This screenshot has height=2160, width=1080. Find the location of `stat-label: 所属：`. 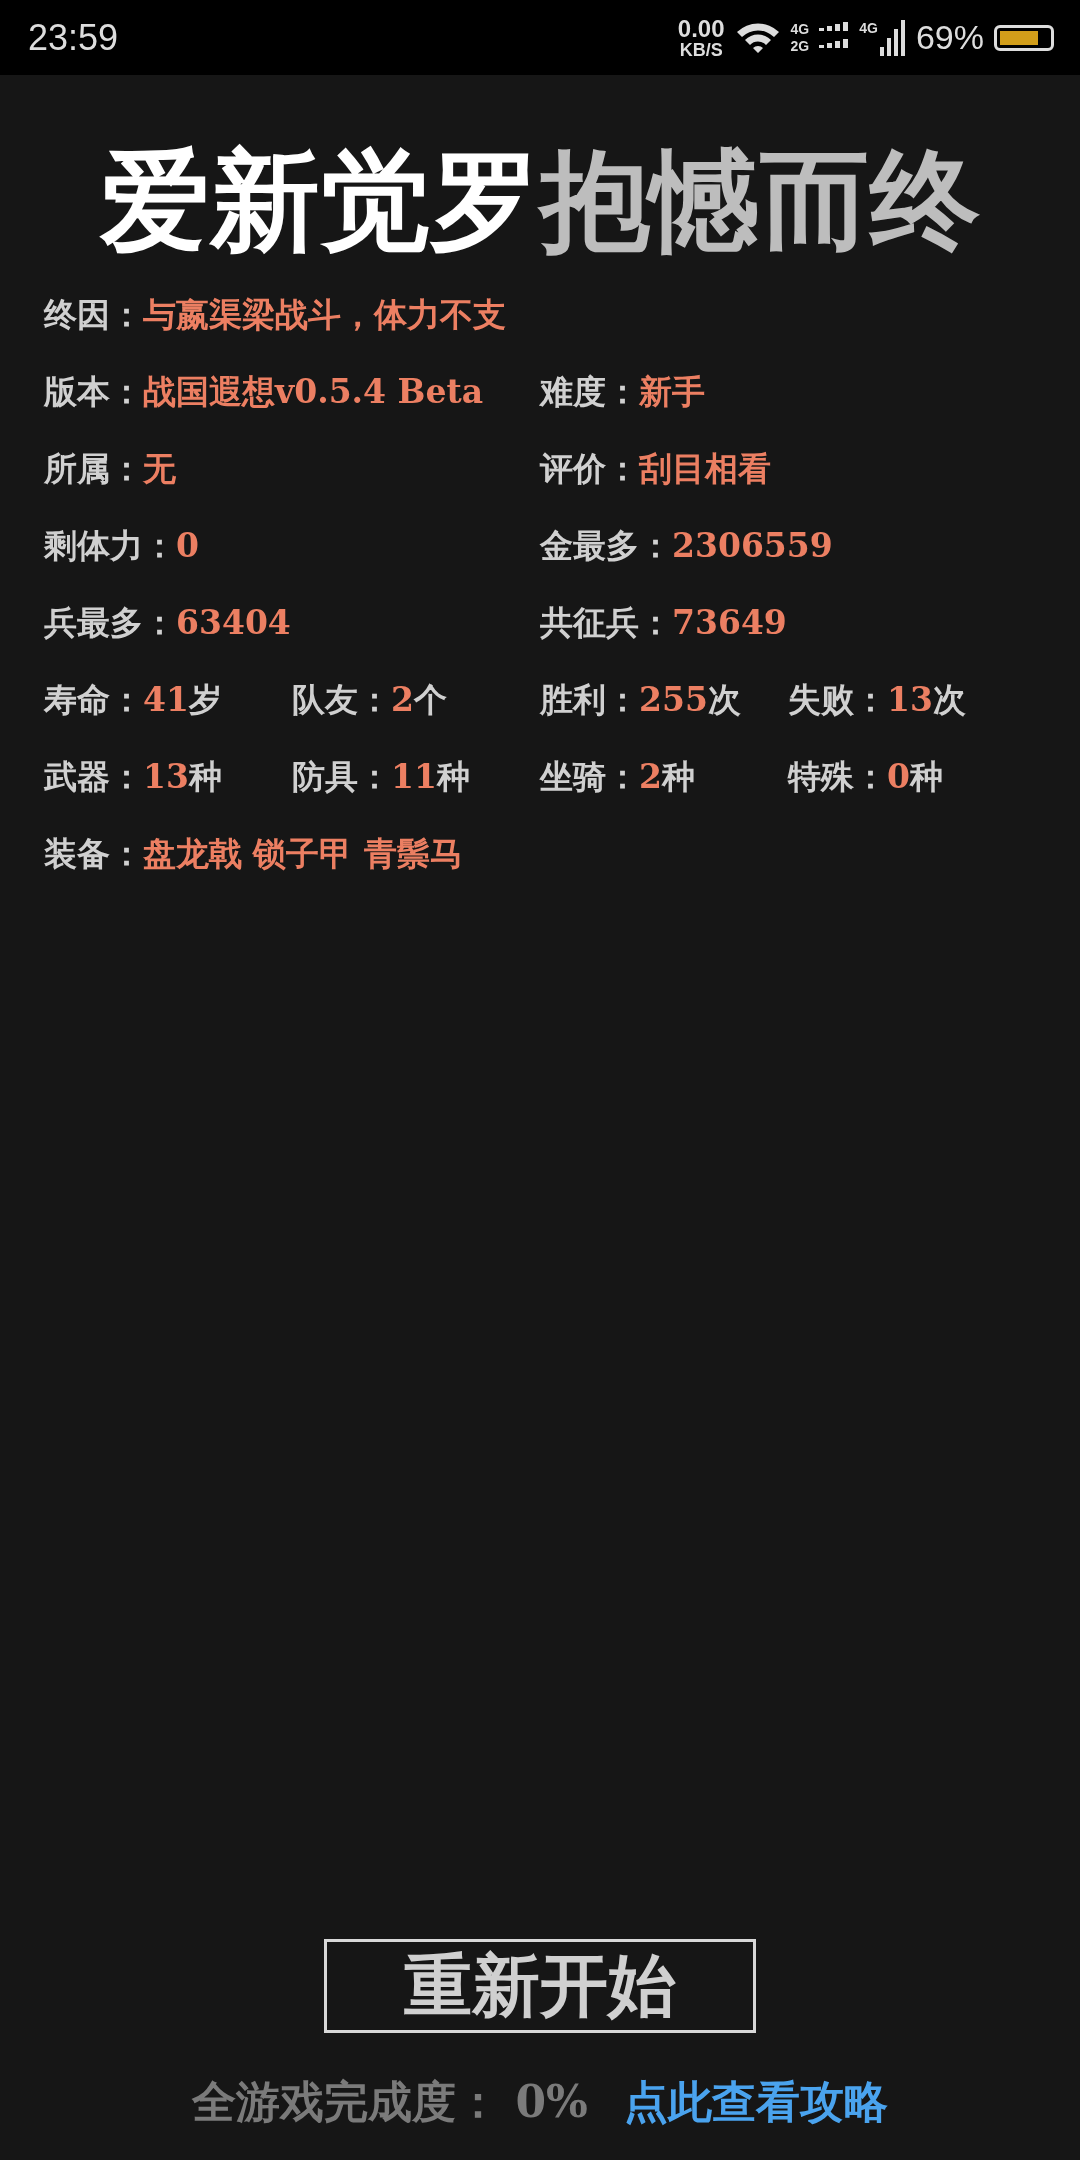

stat-label: 所属： is located at coordinates (93, 468).